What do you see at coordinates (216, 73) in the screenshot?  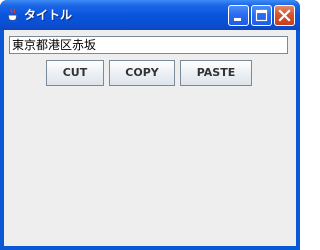 I see `paste-button: PASTE` at bounding box center [216, 73].